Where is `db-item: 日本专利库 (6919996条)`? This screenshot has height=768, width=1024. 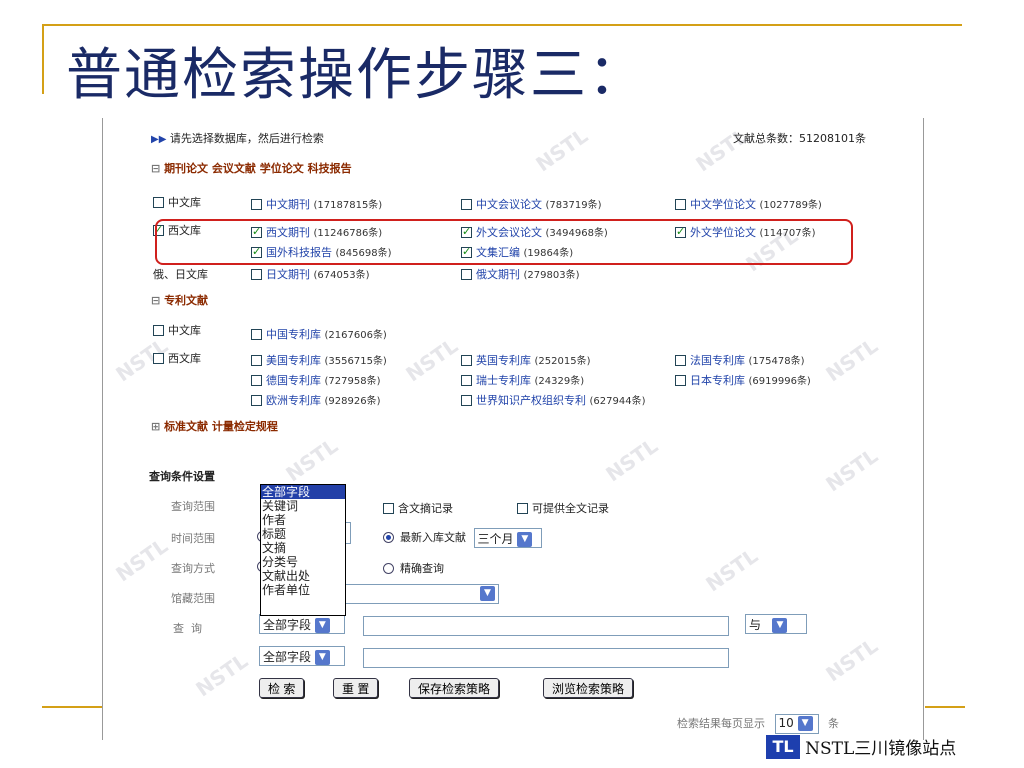
db-item: 日本专利库 (6919996条) is located at coordinates (743, 380).